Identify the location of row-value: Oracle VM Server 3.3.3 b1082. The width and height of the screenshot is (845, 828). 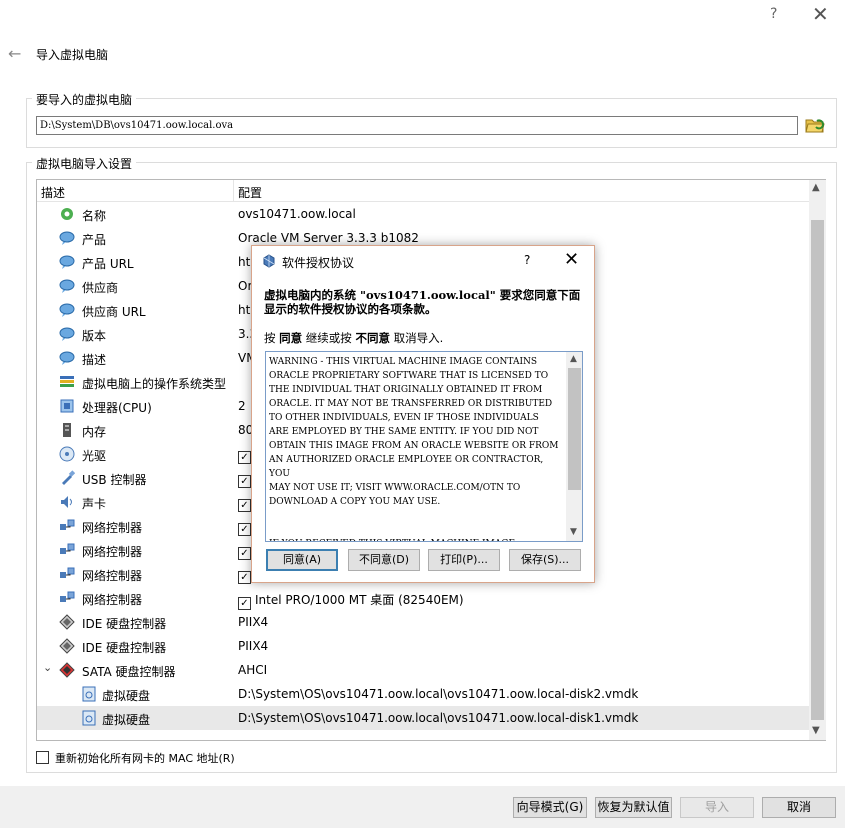
(328, 238).